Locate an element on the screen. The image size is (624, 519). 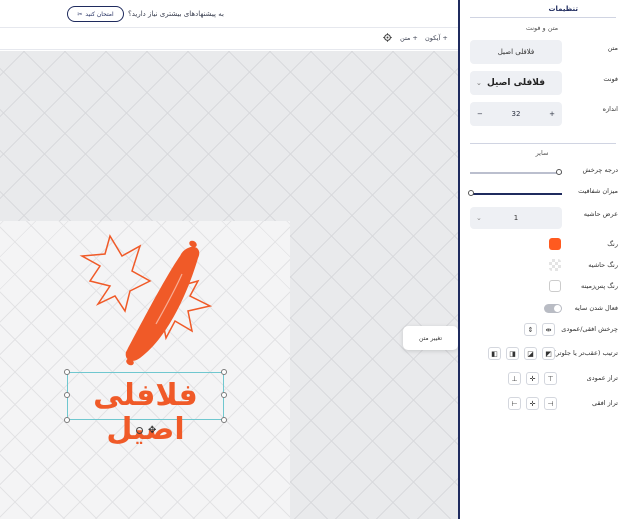
bg-color-swatch is located at coordinates (555, 286).